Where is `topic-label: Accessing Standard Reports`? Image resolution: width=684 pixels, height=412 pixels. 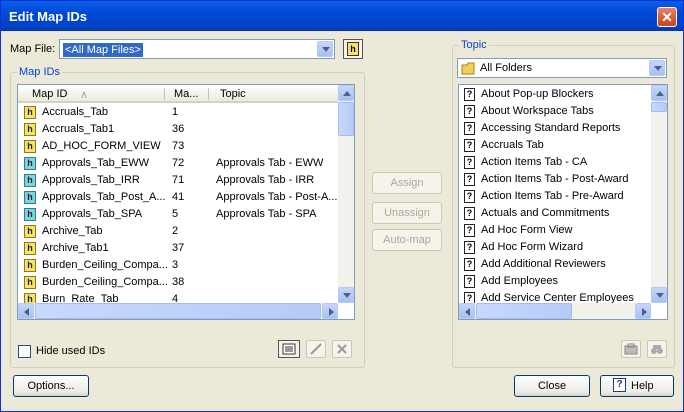 topic-label: Accessing Standard Reports is located at coordinates (551, 128).